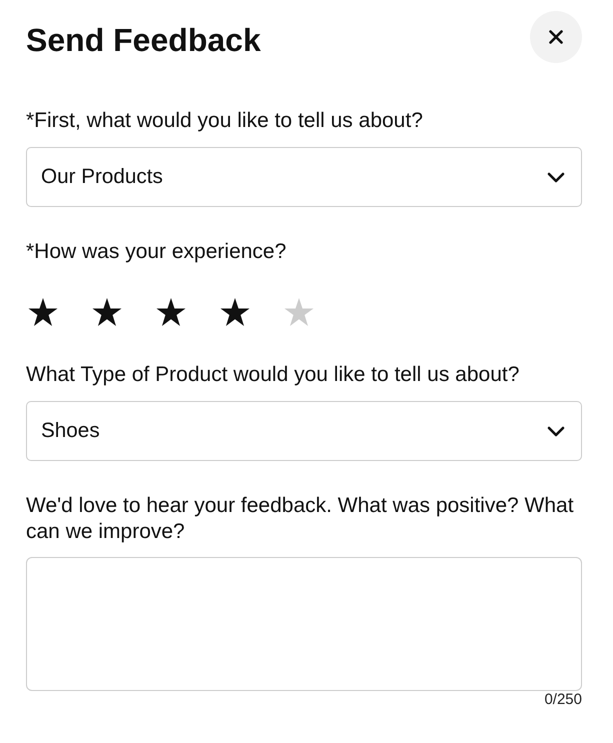  What do you see at coordinates (273, 375) in the screenshot?
I see `field-label: What Type of Product would you like to tell us about?` at bounding box center [273, 375].